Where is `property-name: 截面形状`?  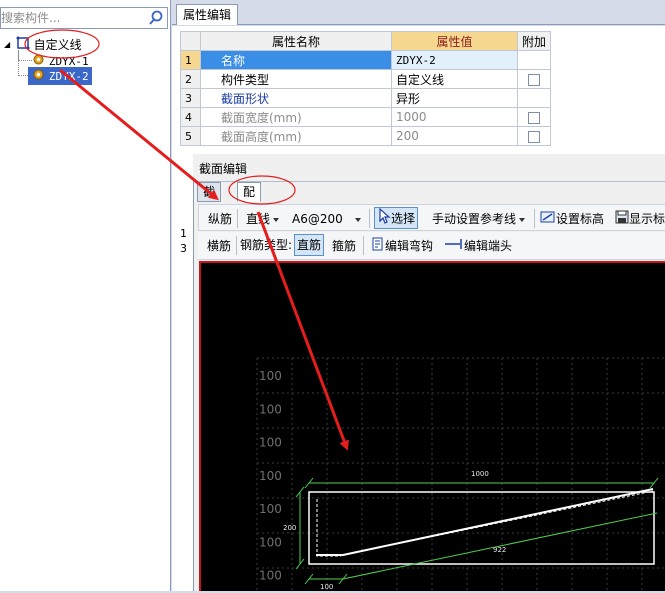 property-name: 截面形状 is located at coordinates (296, 98).